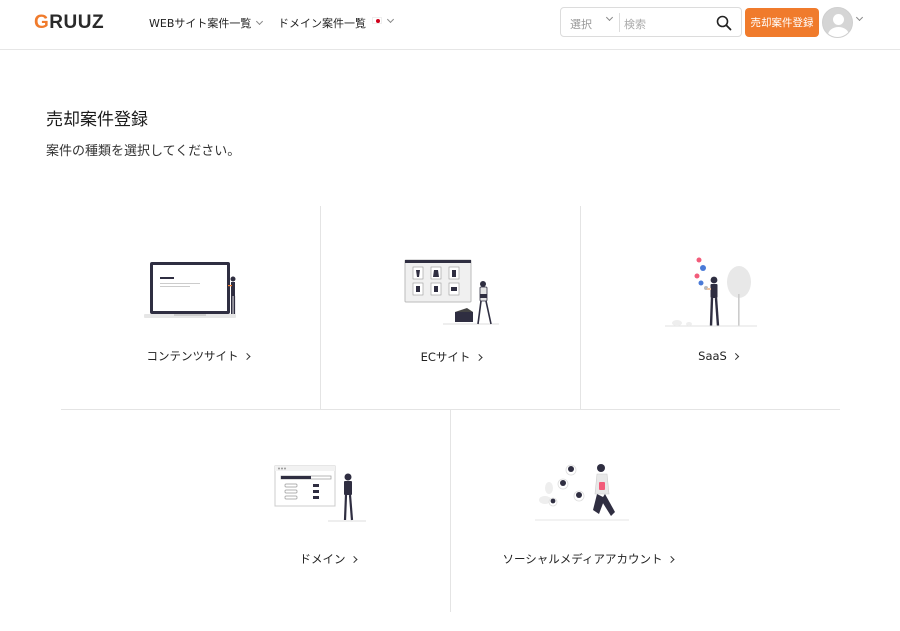  I want to click on avatar-head-shape, so click(838, 19).